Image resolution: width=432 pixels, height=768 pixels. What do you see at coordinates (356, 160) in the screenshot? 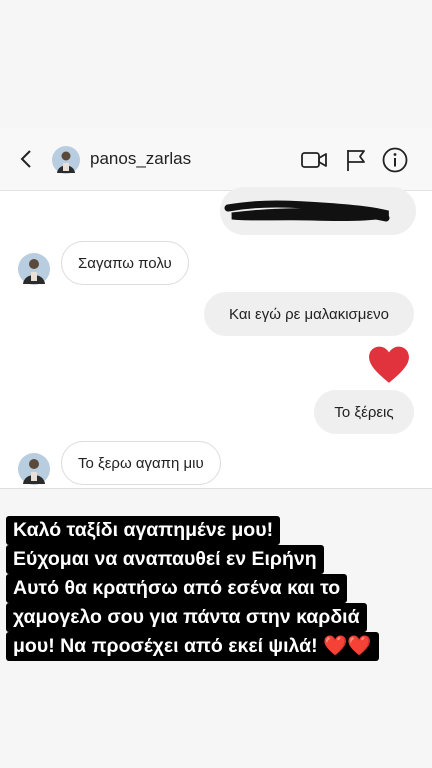
I see `flag-icon` at bounding box center [356, 160].